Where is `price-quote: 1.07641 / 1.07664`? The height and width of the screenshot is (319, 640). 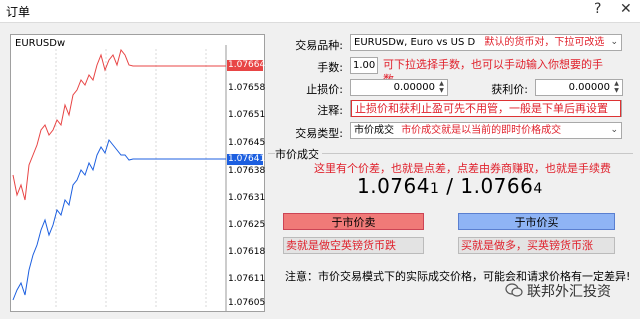
price-quote: 1.07641 / 1.07664 is located at coordinates (450, 186).